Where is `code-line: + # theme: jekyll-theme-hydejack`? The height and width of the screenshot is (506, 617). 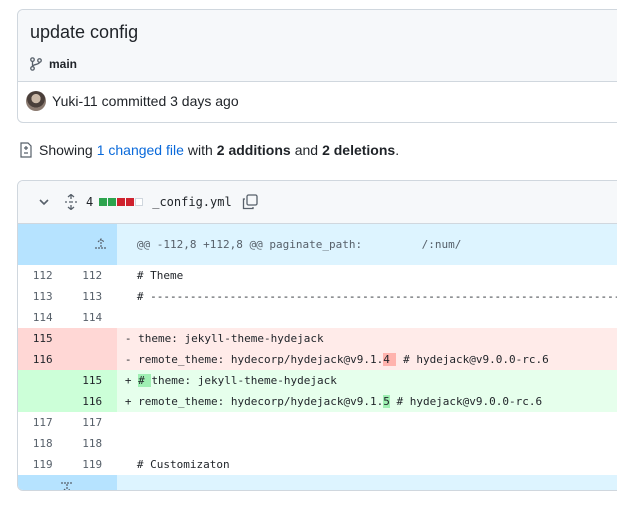 code-line: + # theme: jekyll-theme-hydejack is located at coordinates (366, 380).